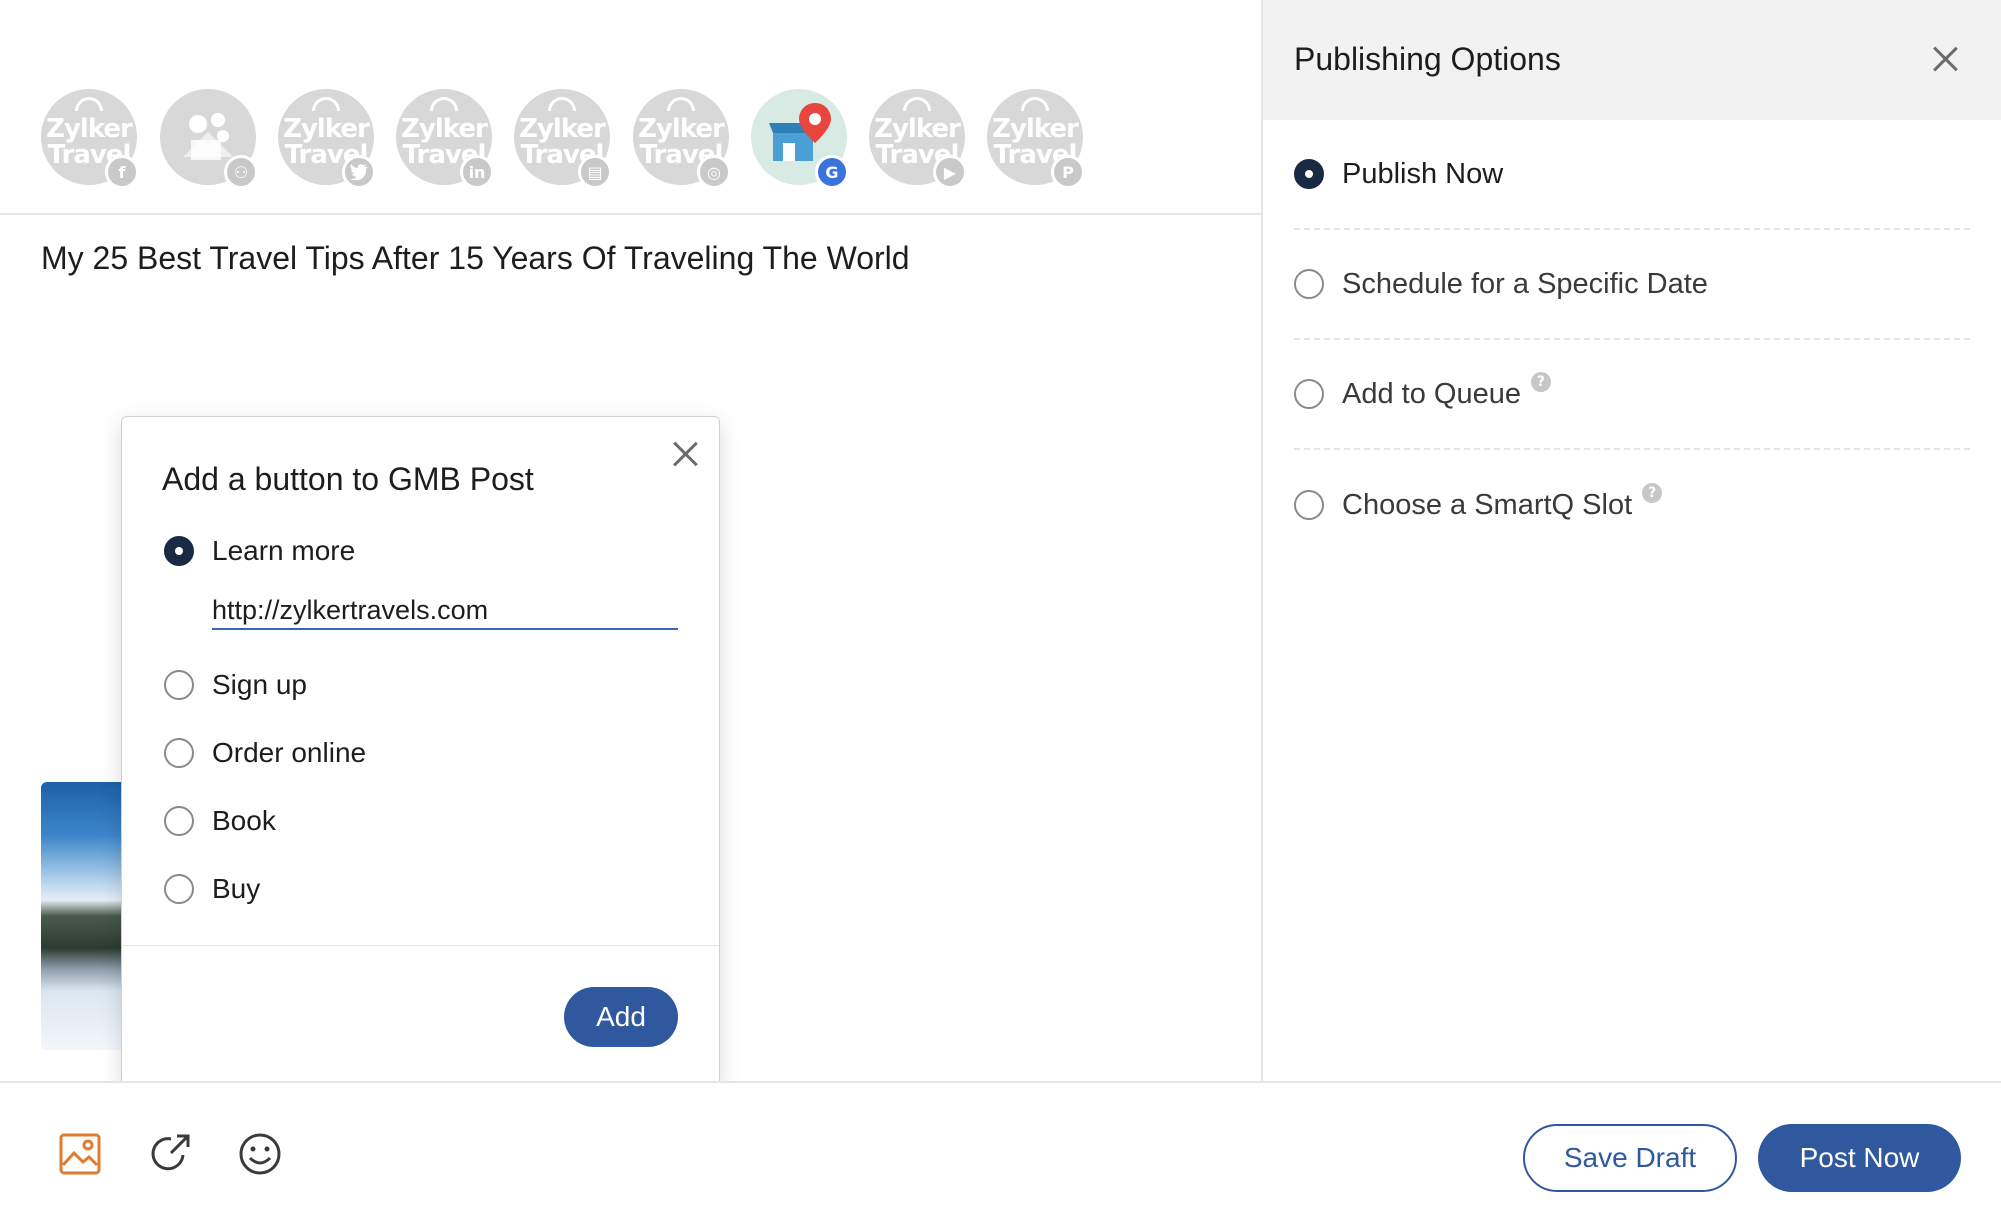  What do you see at coordinates (1309, 174) in the screenshot?
I see `radio-publish-now` at bounding box center [1309, 174].